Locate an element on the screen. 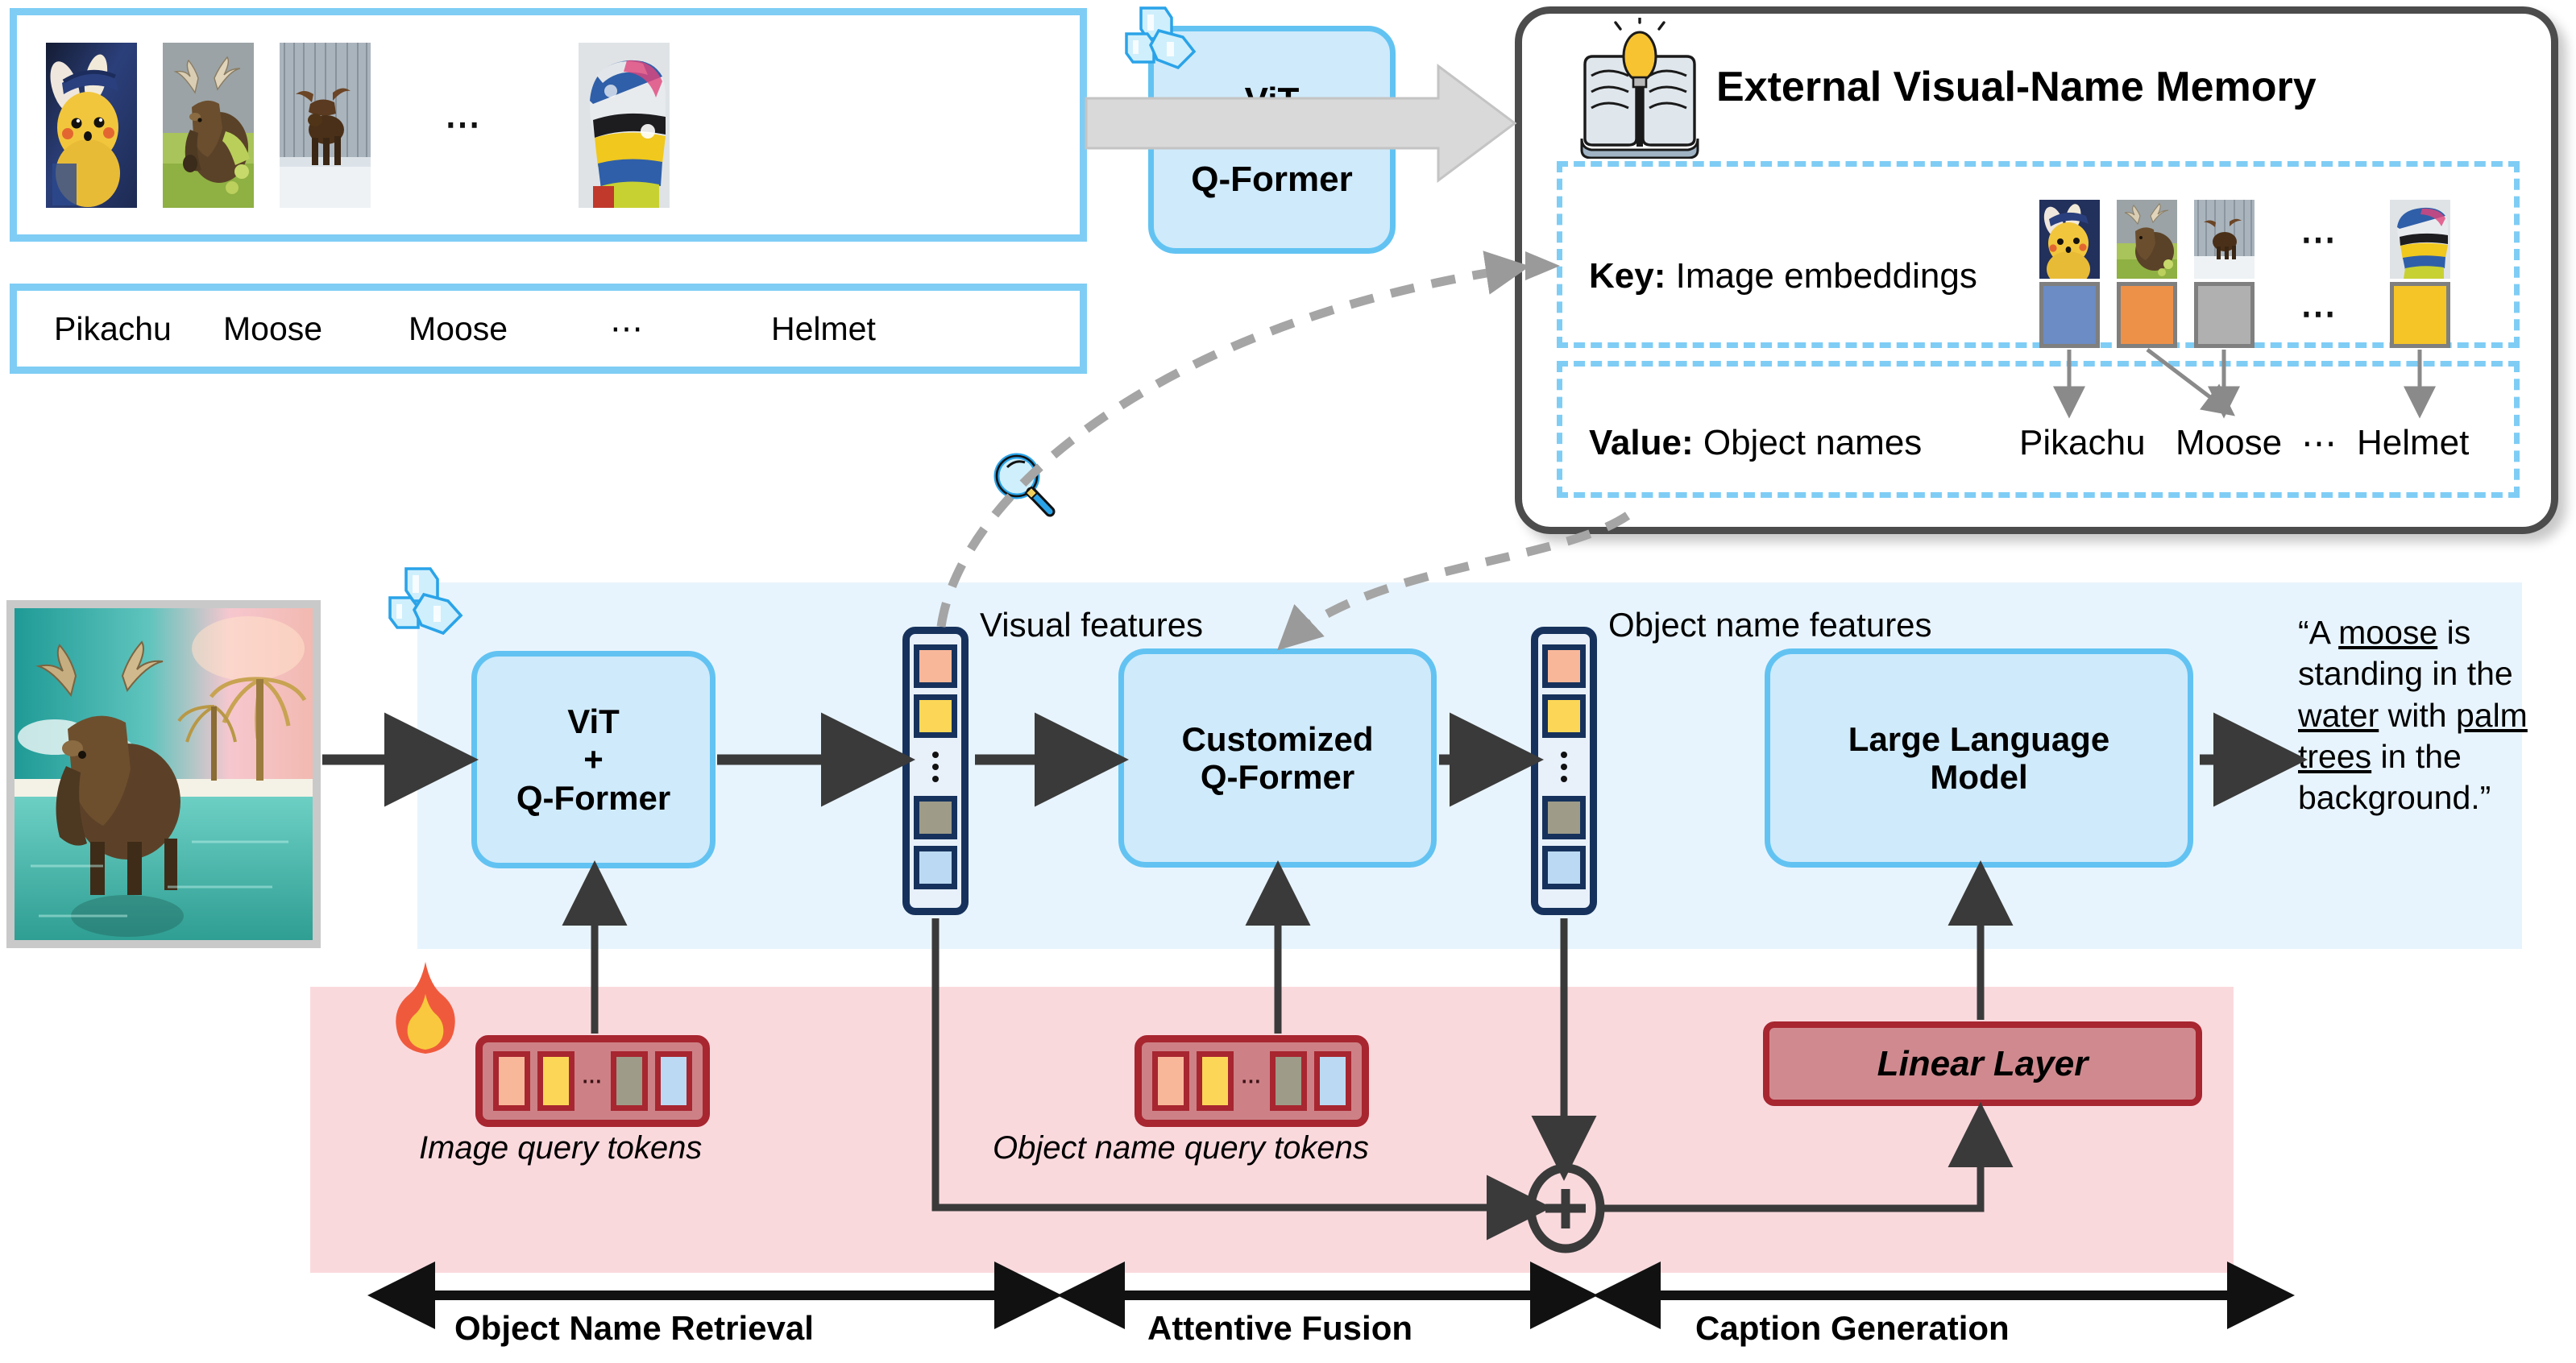 The width and height of the screenshot is (2576, 1363). visual-features-label: Visual features is located at coordinates (1092, 625).